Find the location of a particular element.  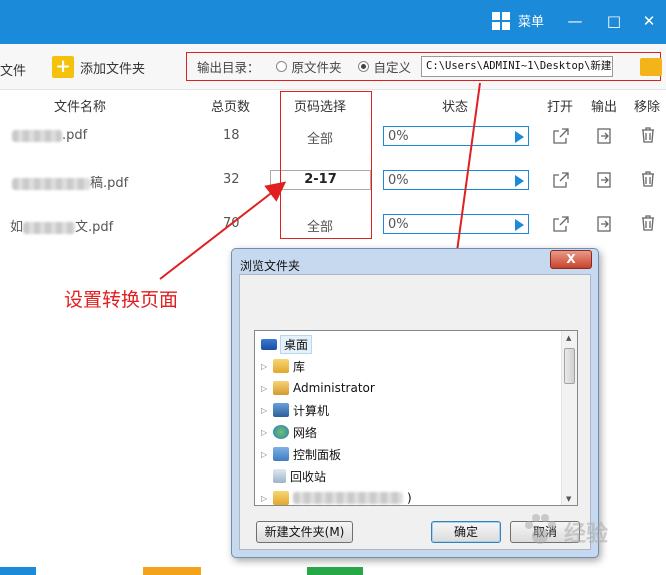

header-pages: 总页数 is located at coordinates (231, 107).